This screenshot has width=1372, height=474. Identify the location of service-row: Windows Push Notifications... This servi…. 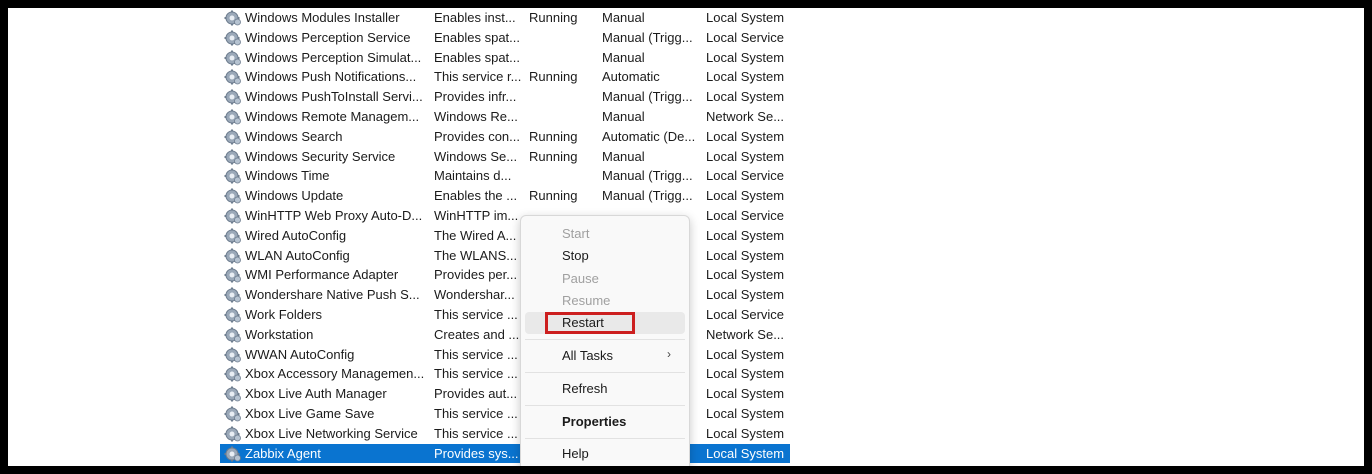
(505, 77).